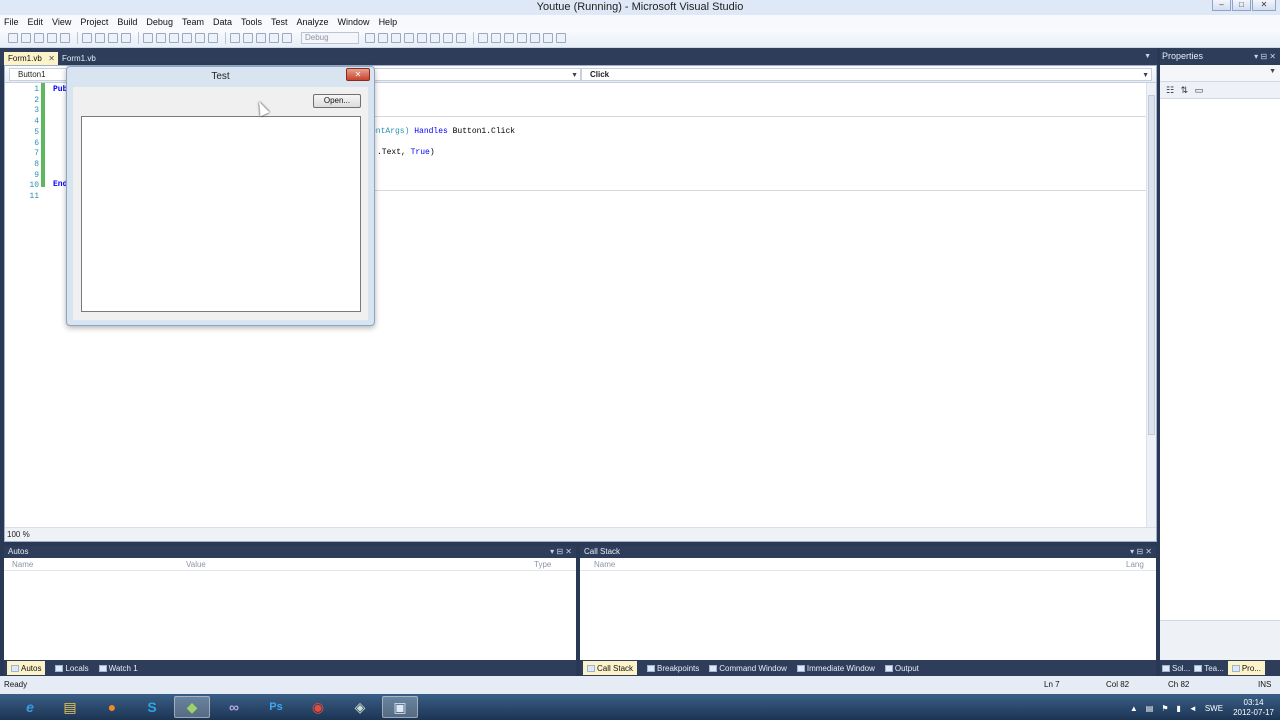 This screenshot has height=720, width=1280. What do you see at coordinates (354, 22) in the screenshot?
I see `menu-window: Window` at bounding box center [354, 22].